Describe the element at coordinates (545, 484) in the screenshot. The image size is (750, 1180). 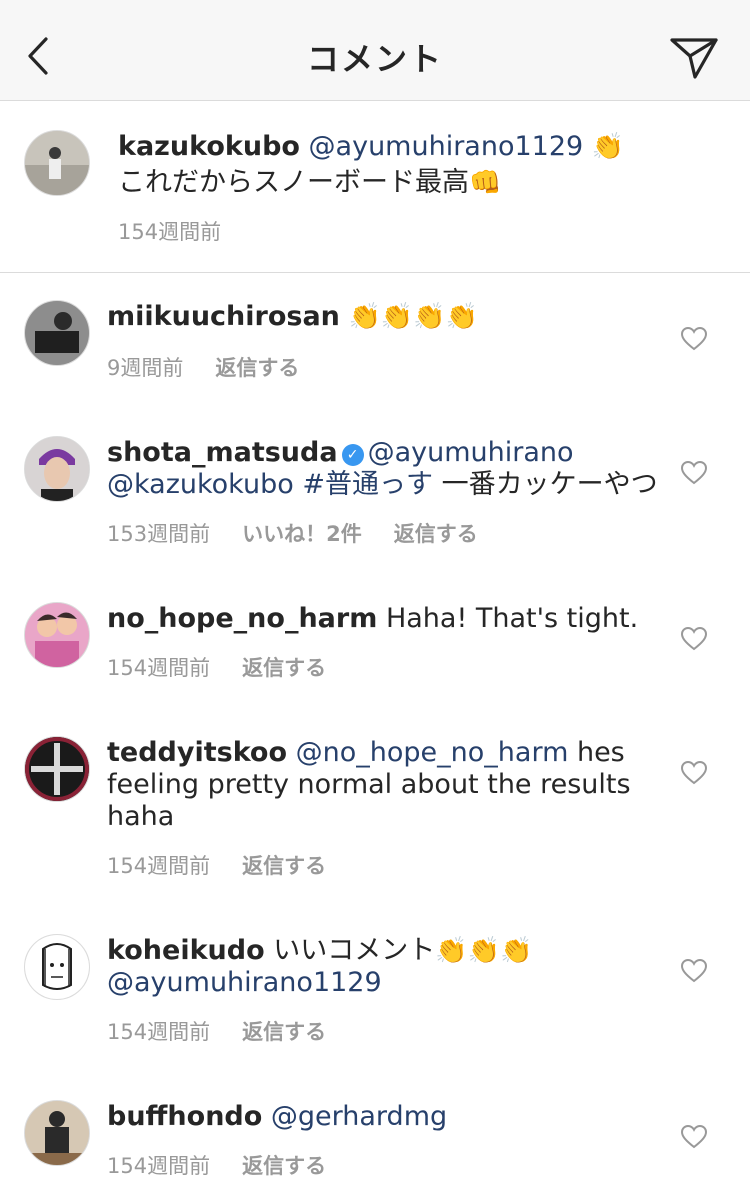
I see `comment-text: 一番カッケーやつ` at that location.